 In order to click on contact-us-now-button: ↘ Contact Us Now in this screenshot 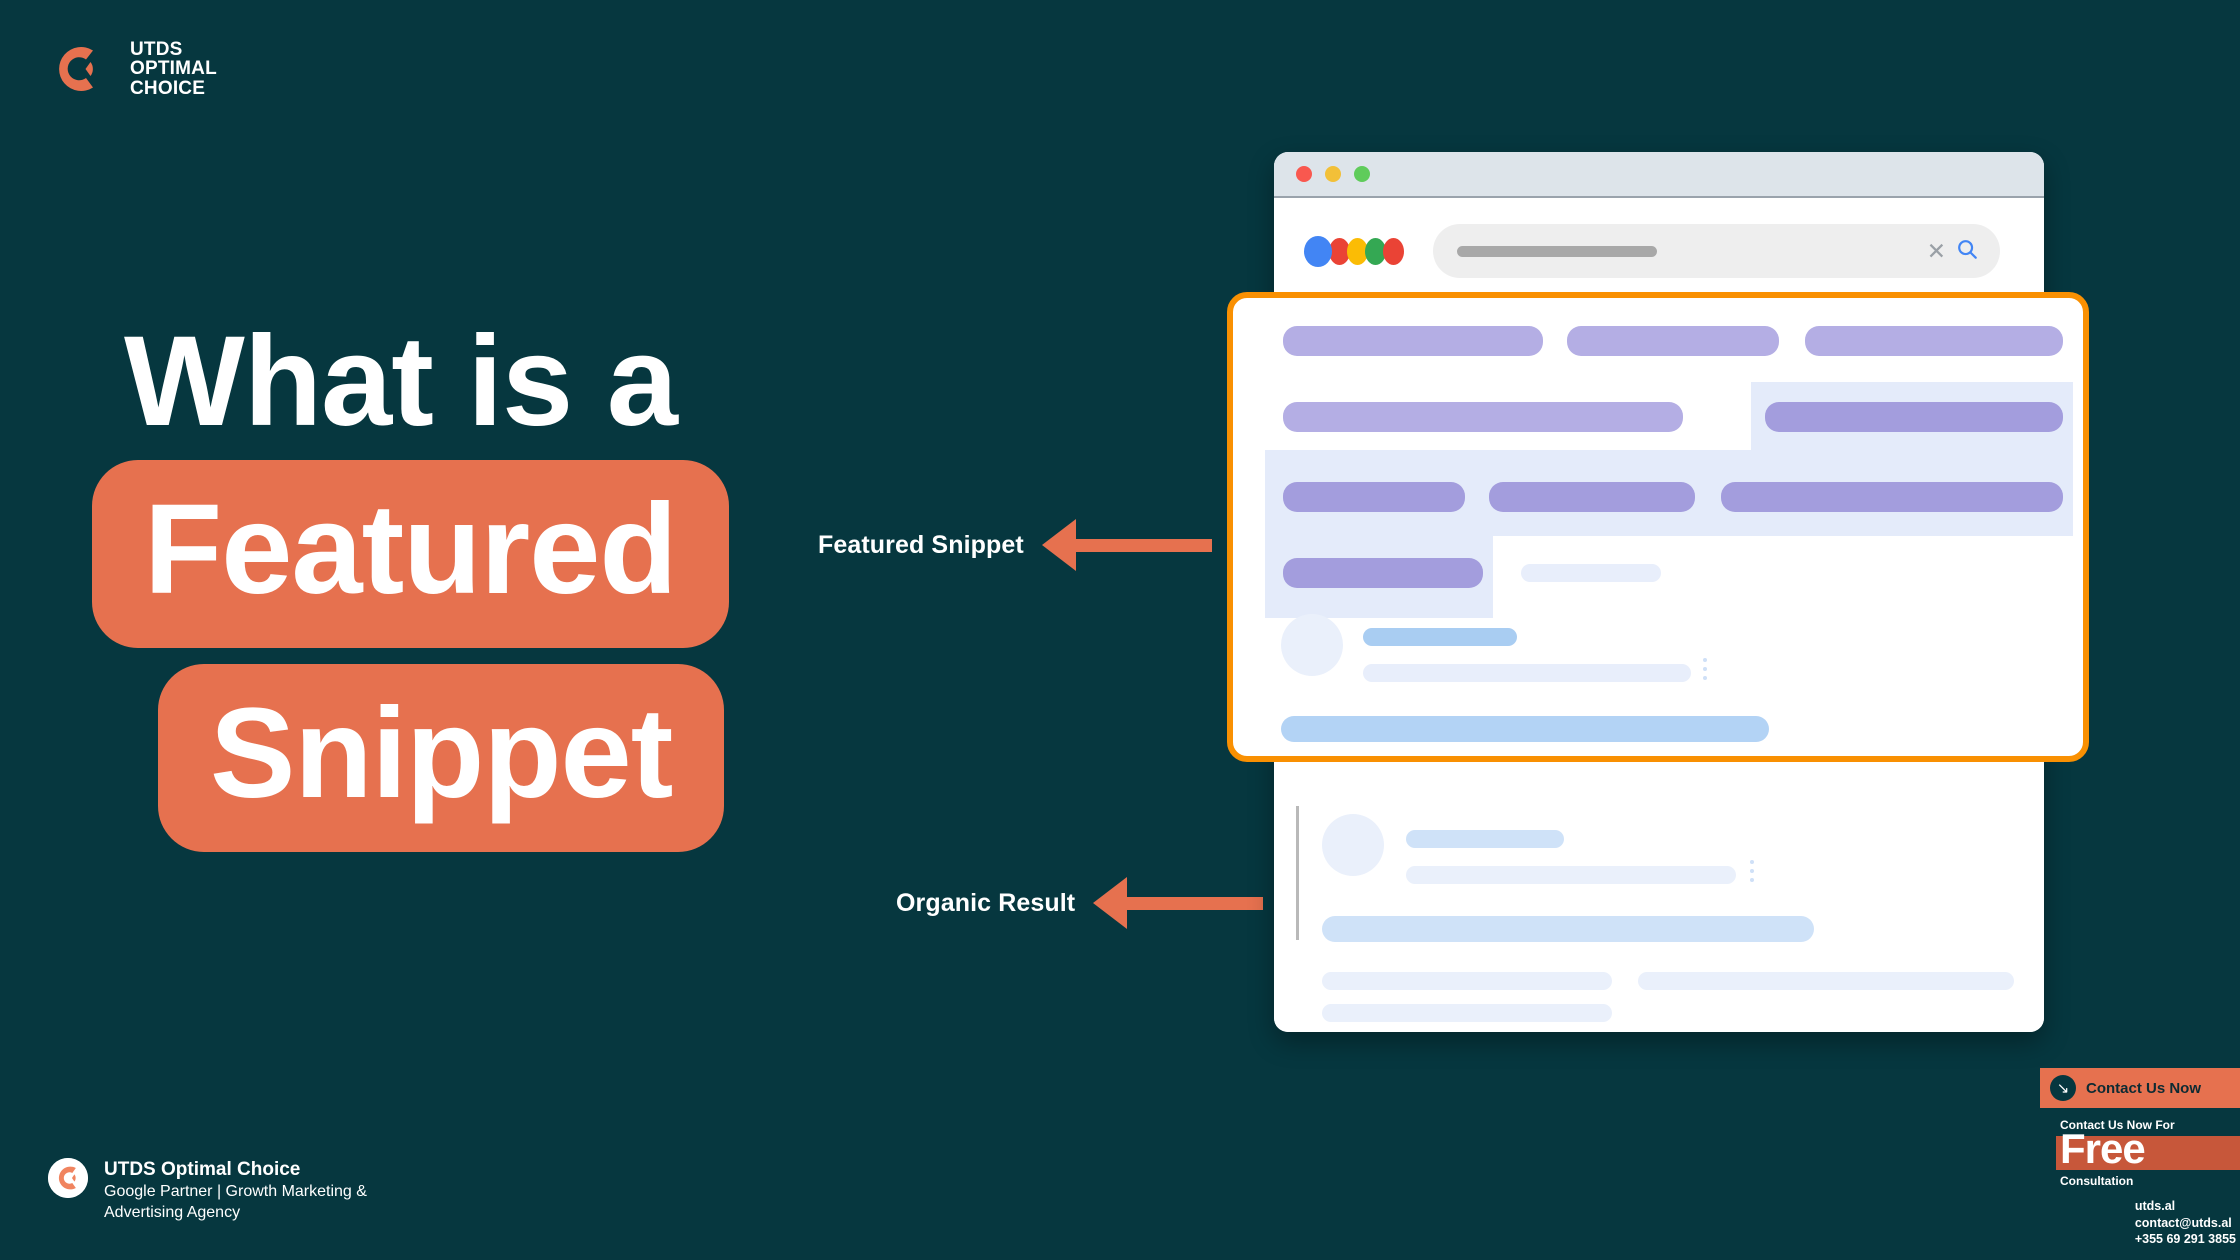, I will do `click(2140, 1088)`.